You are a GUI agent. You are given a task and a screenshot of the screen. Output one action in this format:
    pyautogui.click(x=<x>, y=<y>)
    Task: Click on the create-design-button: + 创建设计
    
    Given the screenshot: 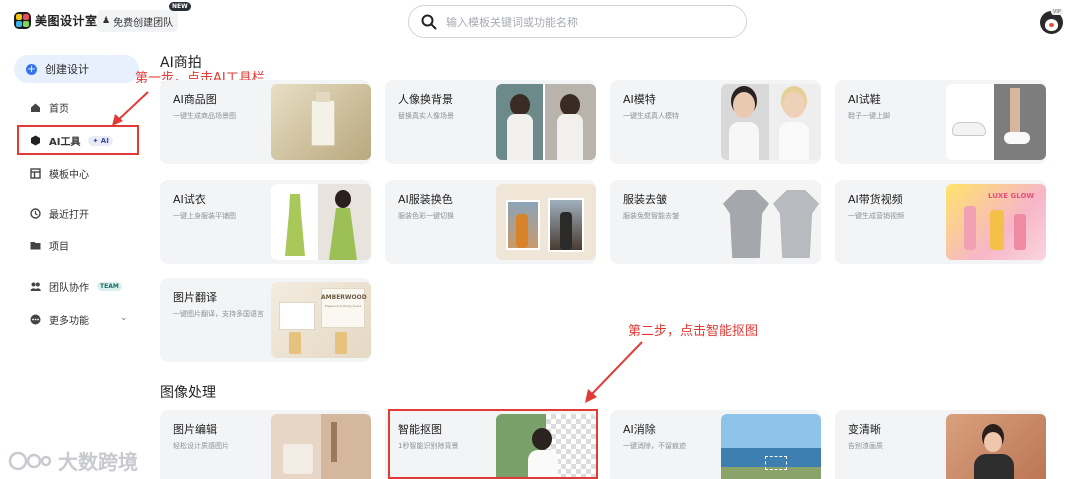 What is the action you would take?
    pyautogui.click(x=76, y=69)
    